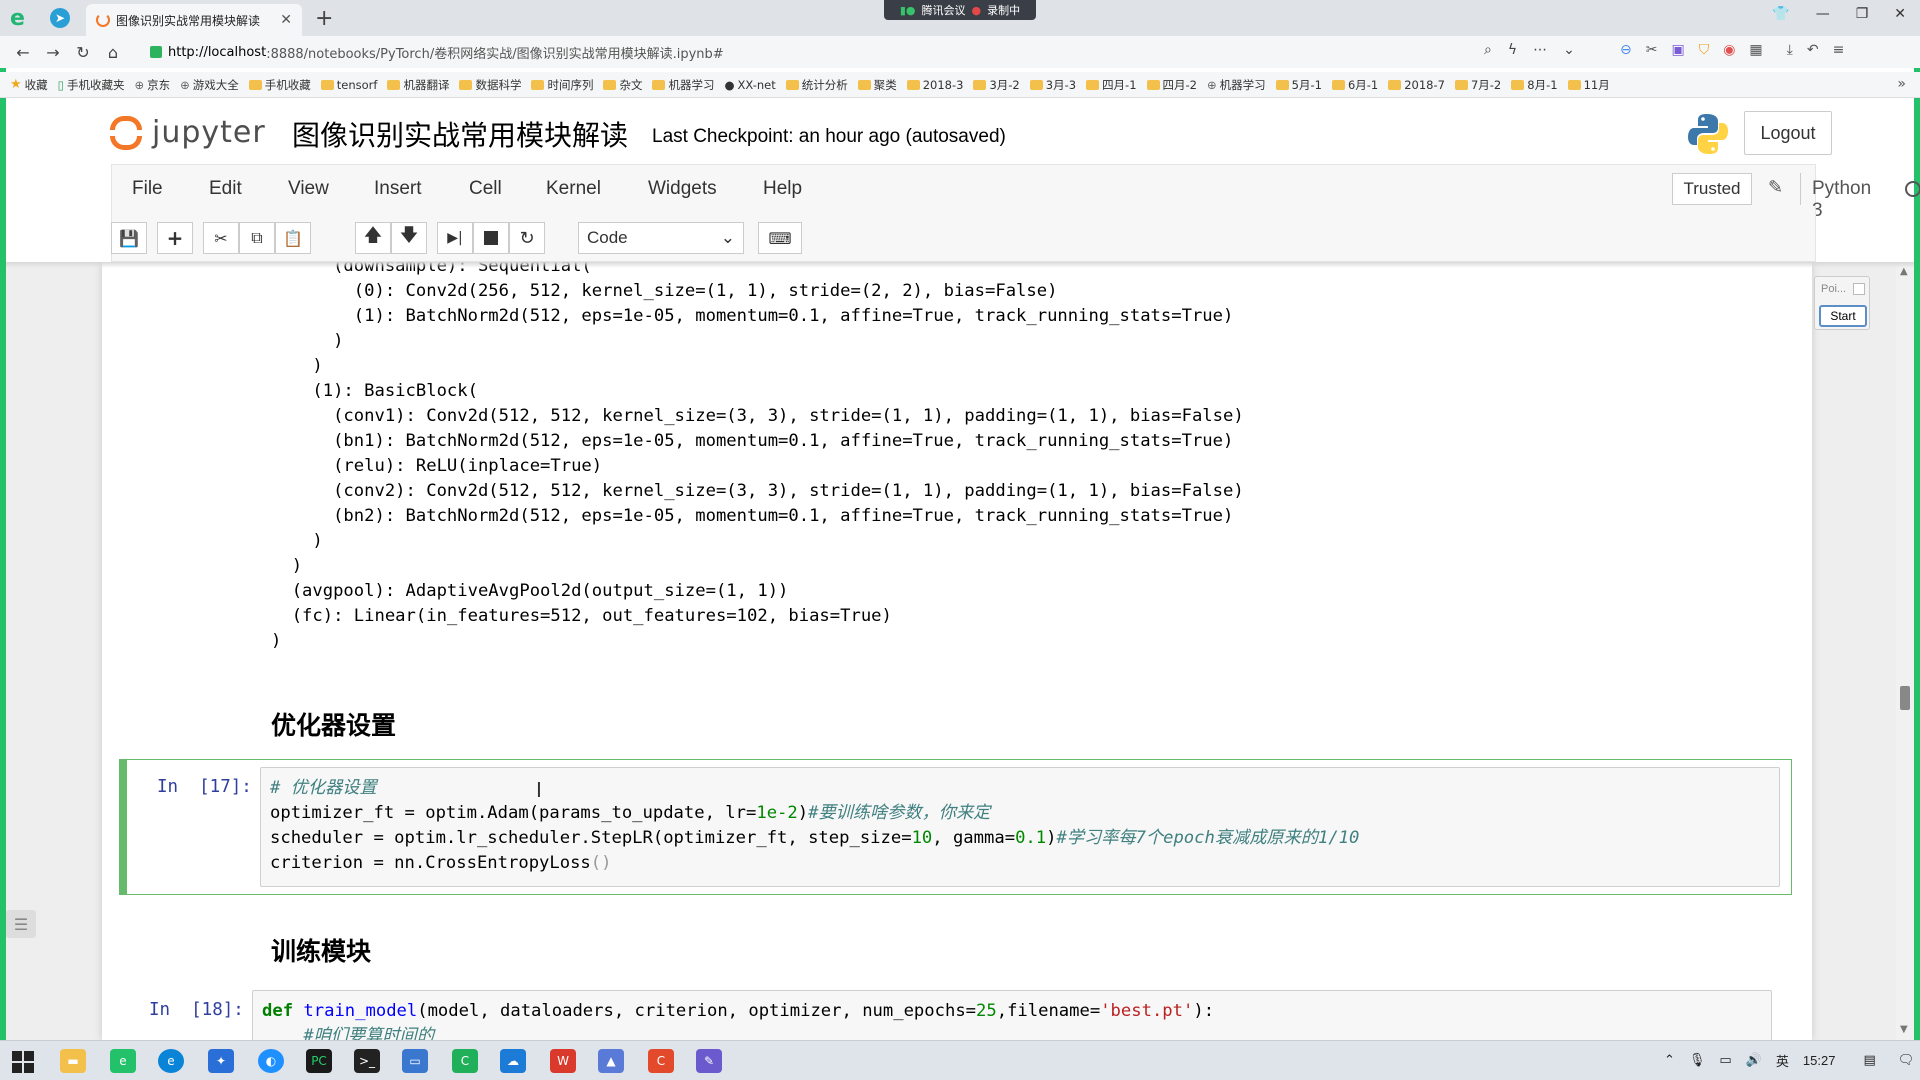 The image size is (1920, 1080). What do you see at coordinates (1111, 85) in the screenshot?
I see `bookmark-item: 四月-1` at bounding box center [1111, 85].